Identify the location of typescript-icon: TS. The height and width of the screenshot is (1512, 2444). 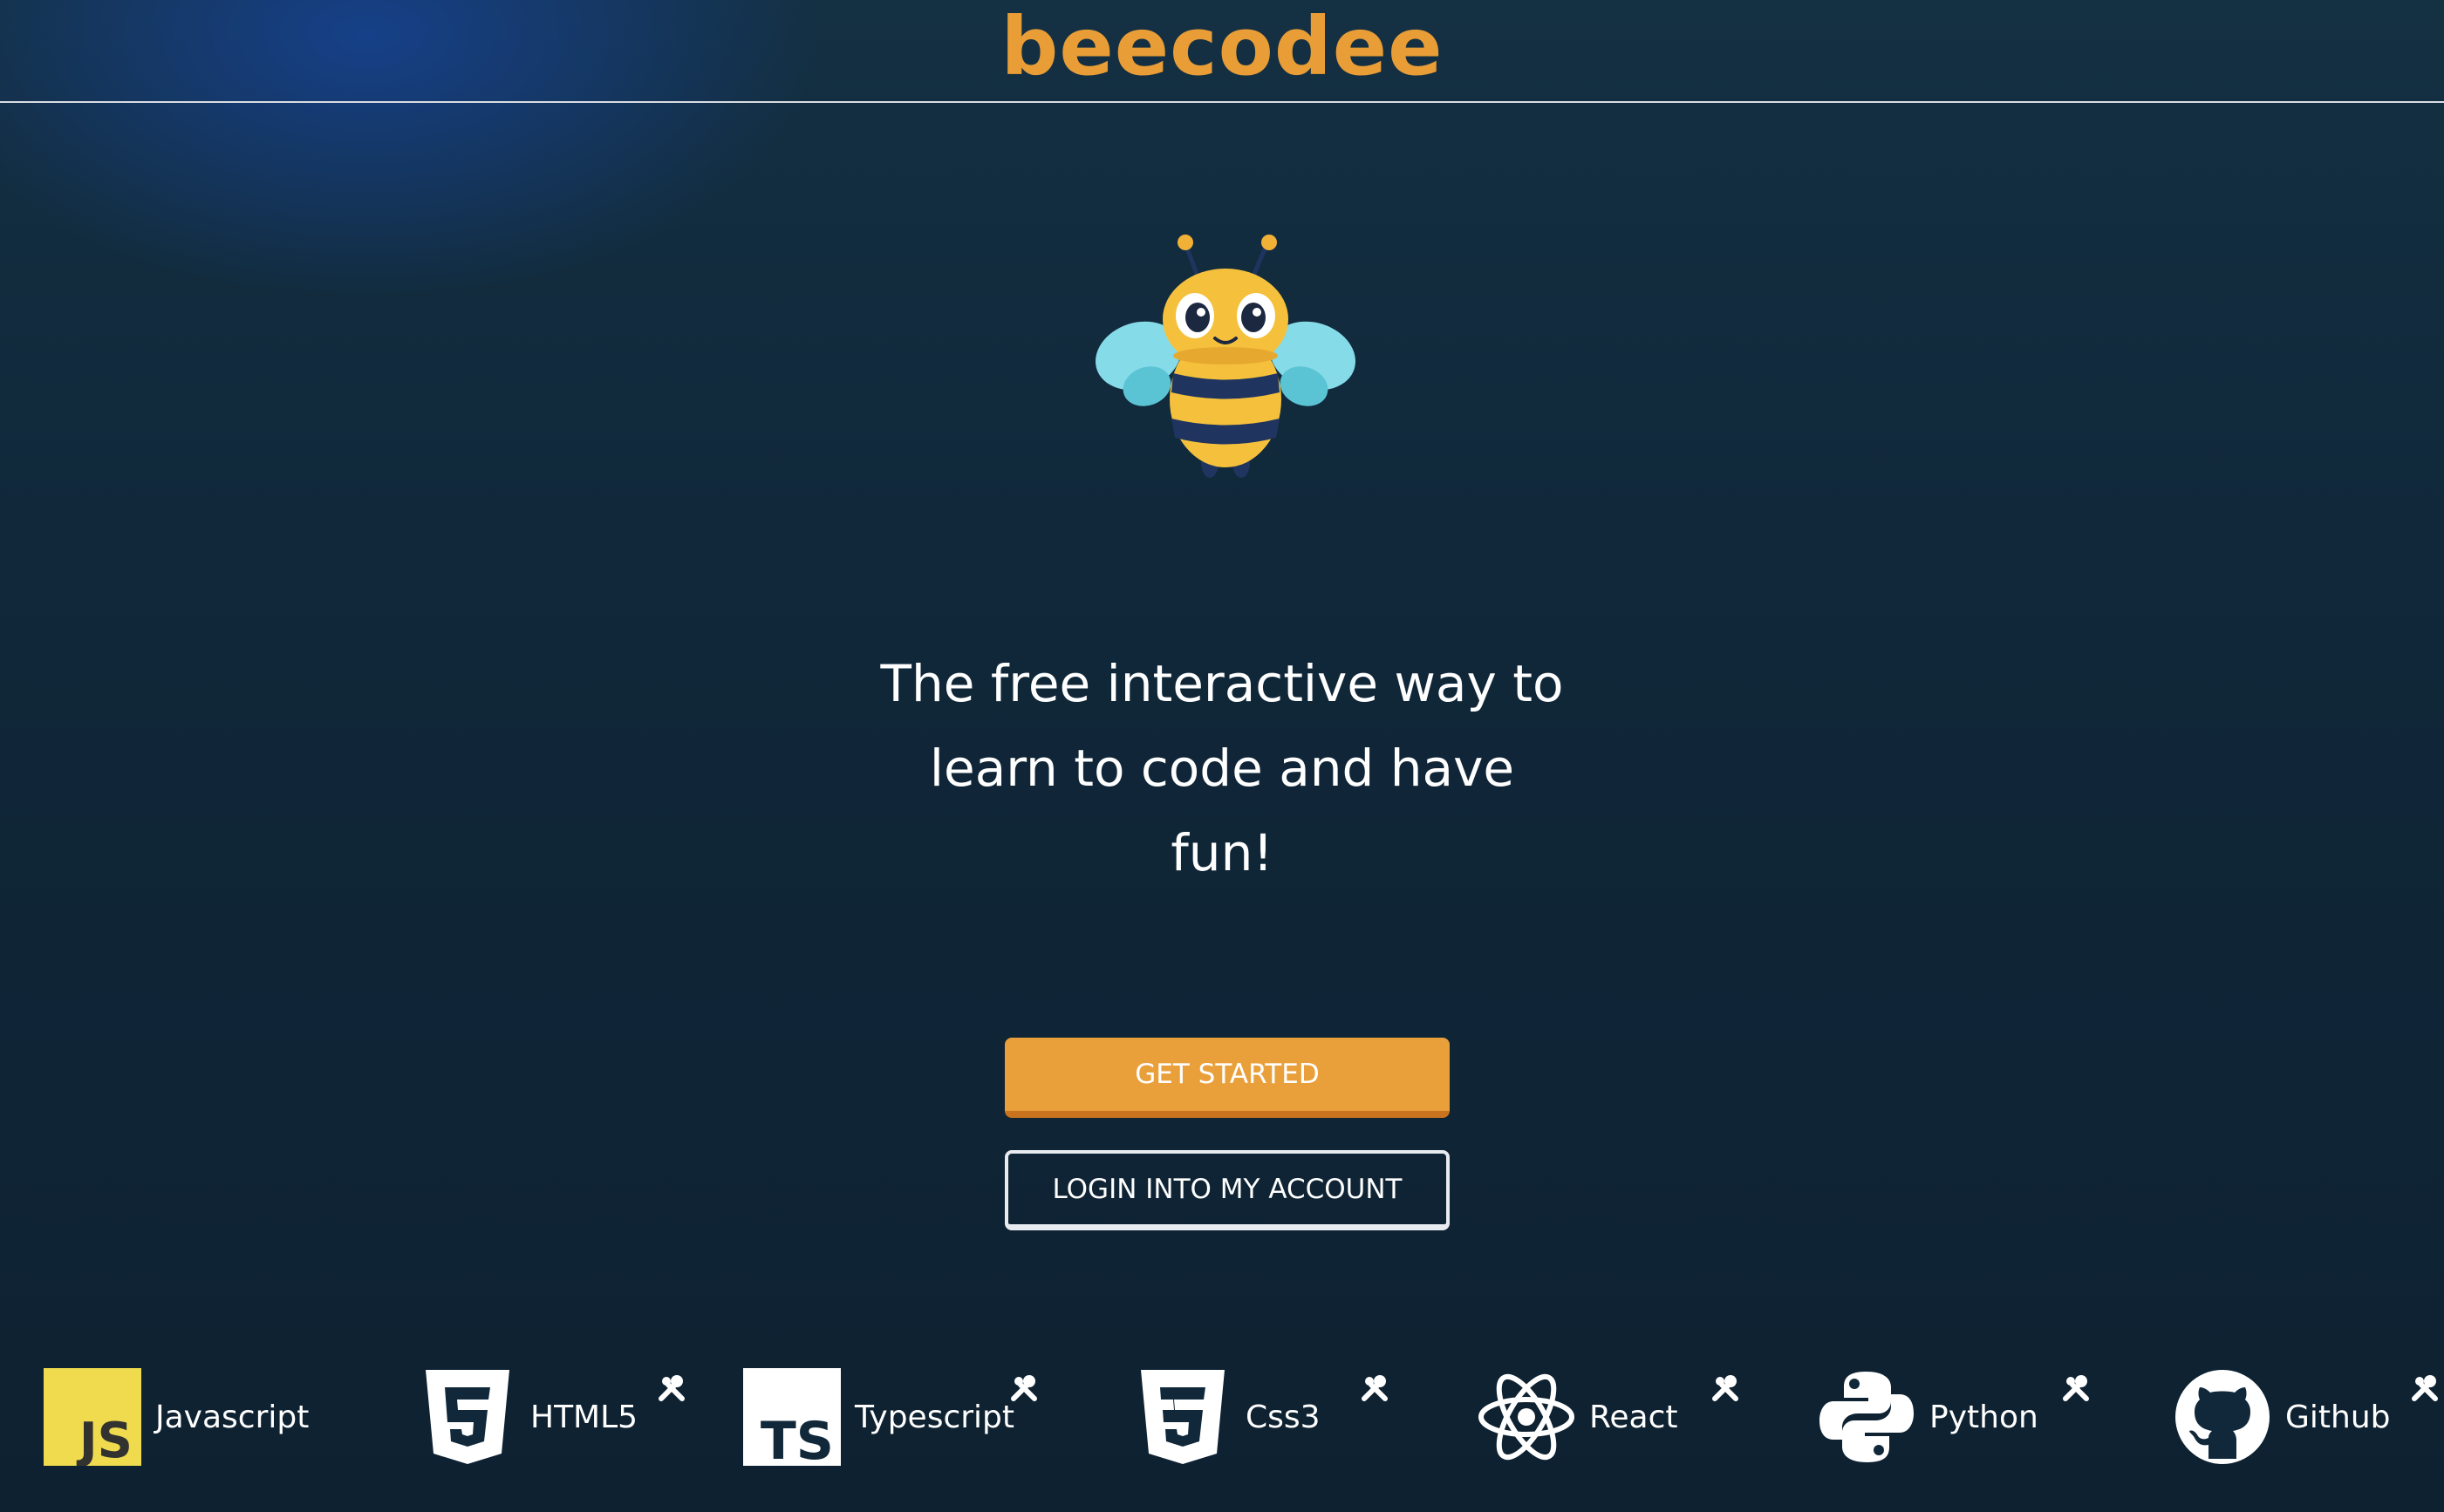
(792, 1417).